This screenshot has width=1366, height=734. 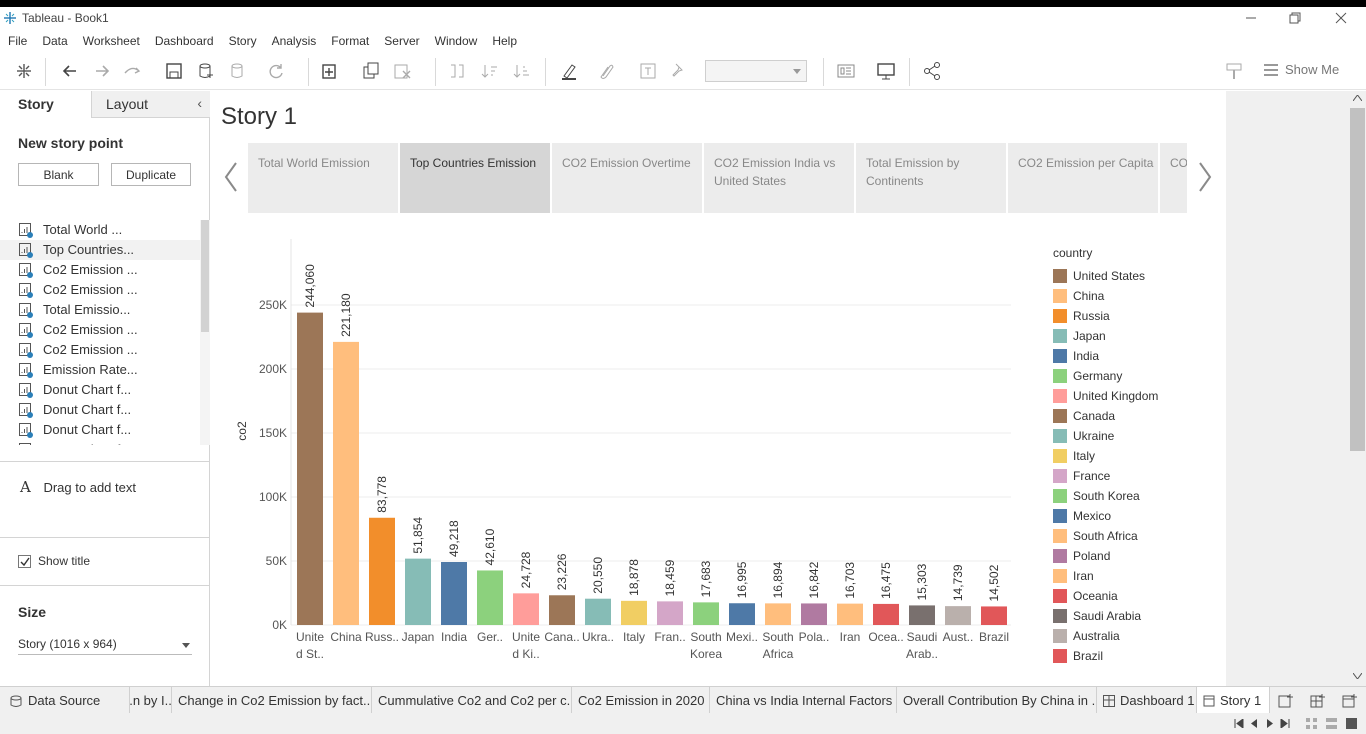 I want to click on legend-item: Ukraine, so click(x=1138, y=436).